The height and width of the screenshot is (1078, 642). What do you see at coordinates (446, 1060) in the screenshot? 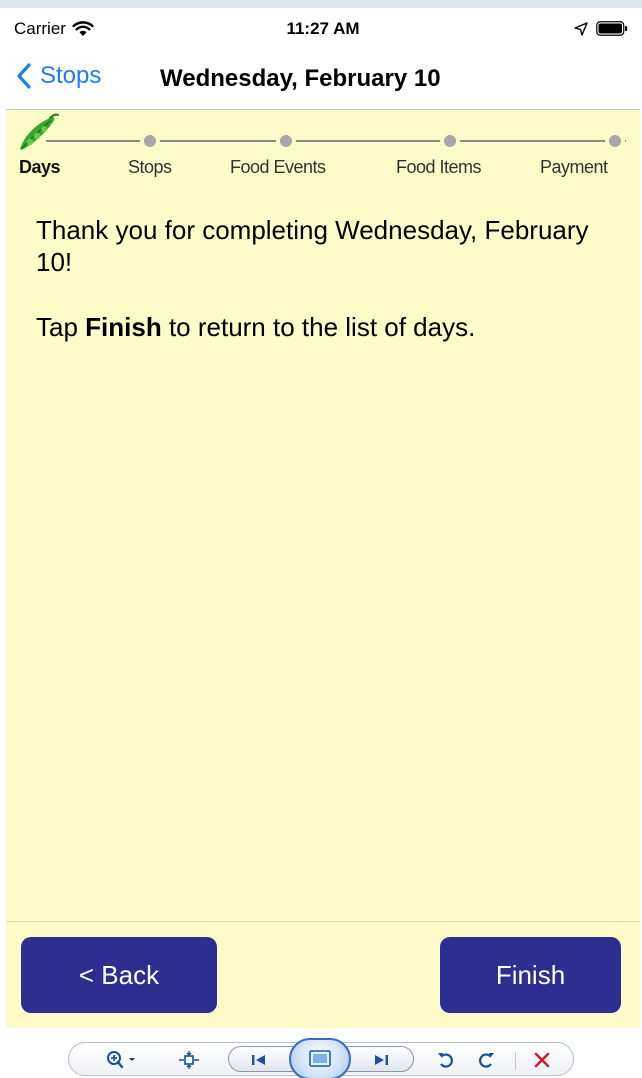
I see `rotate-counterclockwise-icon` at bounding box center [446, 1060].